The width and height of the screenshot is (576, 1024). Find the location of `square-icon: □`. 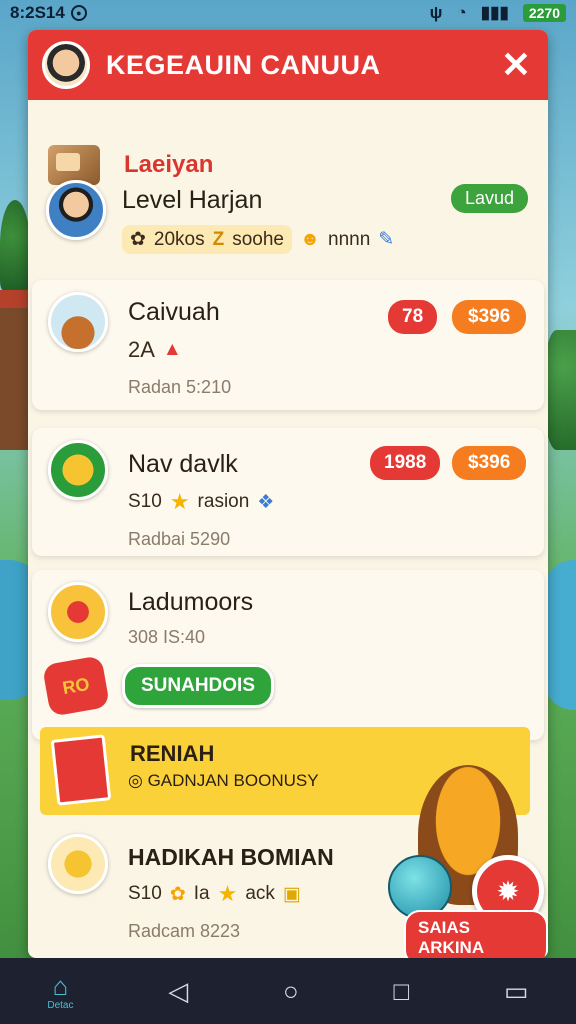

square-icon: □ is located at coordinates (401, 990).